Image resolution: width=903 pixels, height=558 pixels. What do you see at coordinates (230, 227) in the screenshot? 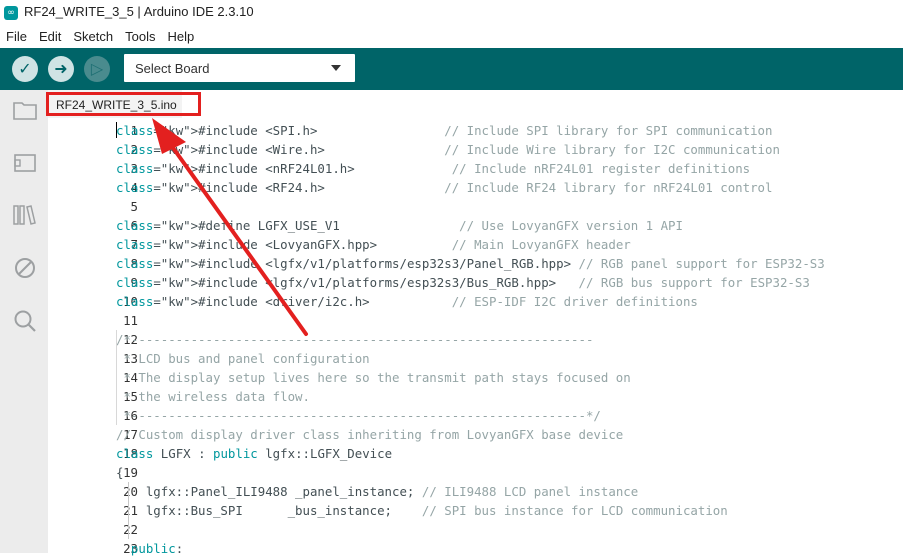
I see `annotation-arrow-icon` at bounding box center [230, 227].